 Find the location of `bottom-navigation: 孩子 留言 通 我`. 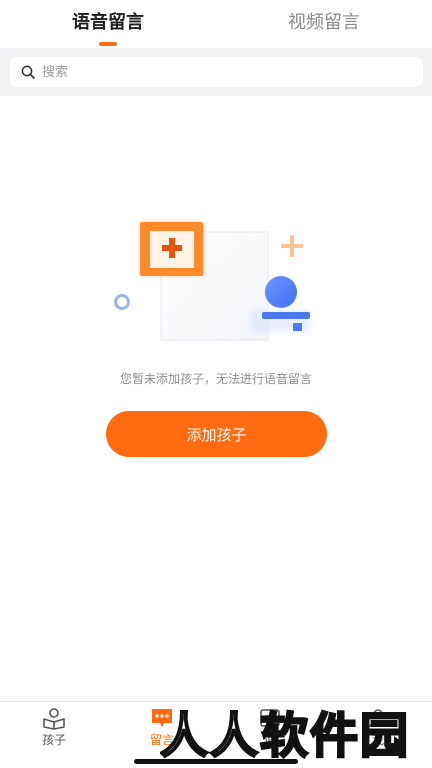

bottom-navigation: 孩子 留言 通 我 is located at coordinates (216, 734).